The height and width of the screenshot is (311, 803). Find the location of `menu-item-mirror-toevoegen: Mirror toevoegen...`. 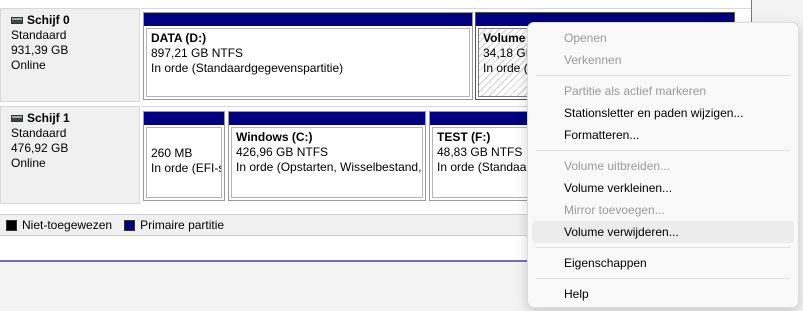

menu-item-mirror-toevoegen: Mirror toevoegen... is located at coordinates (614, 210).